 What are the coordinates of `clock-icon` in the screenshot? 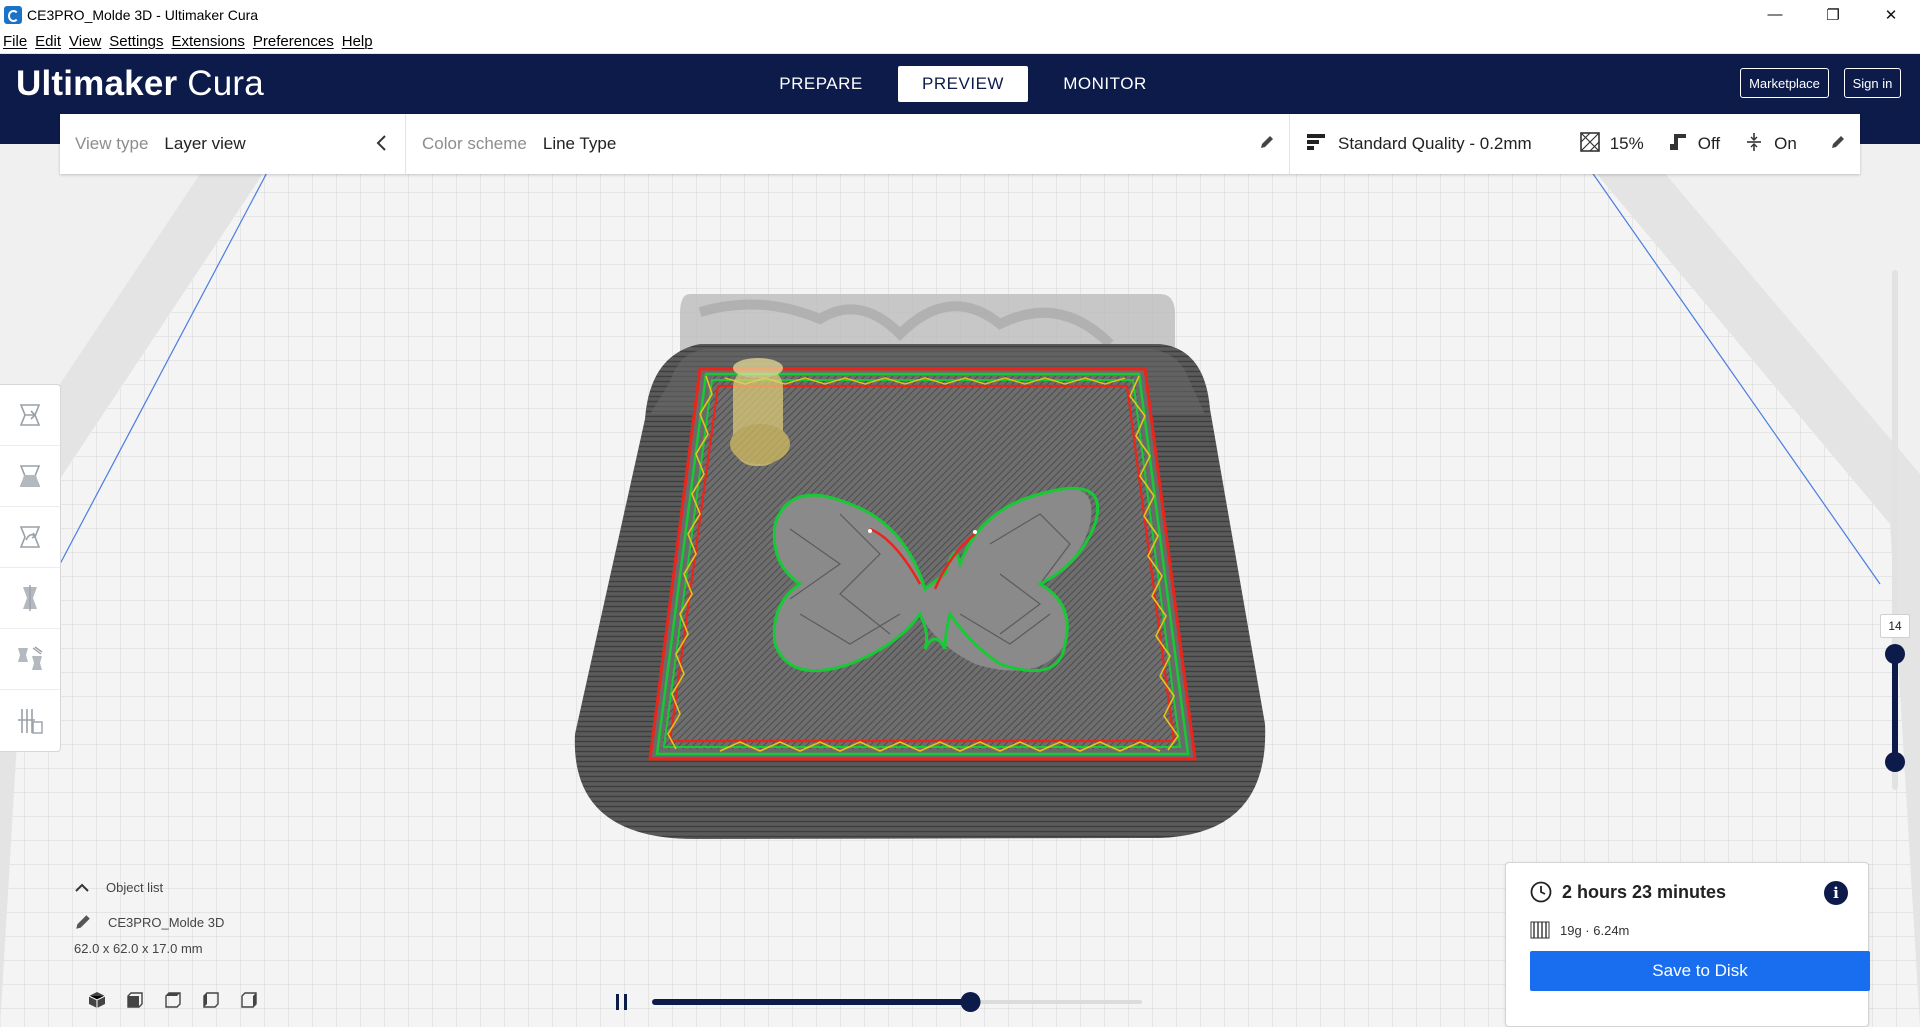 It's located at (1541, 892).